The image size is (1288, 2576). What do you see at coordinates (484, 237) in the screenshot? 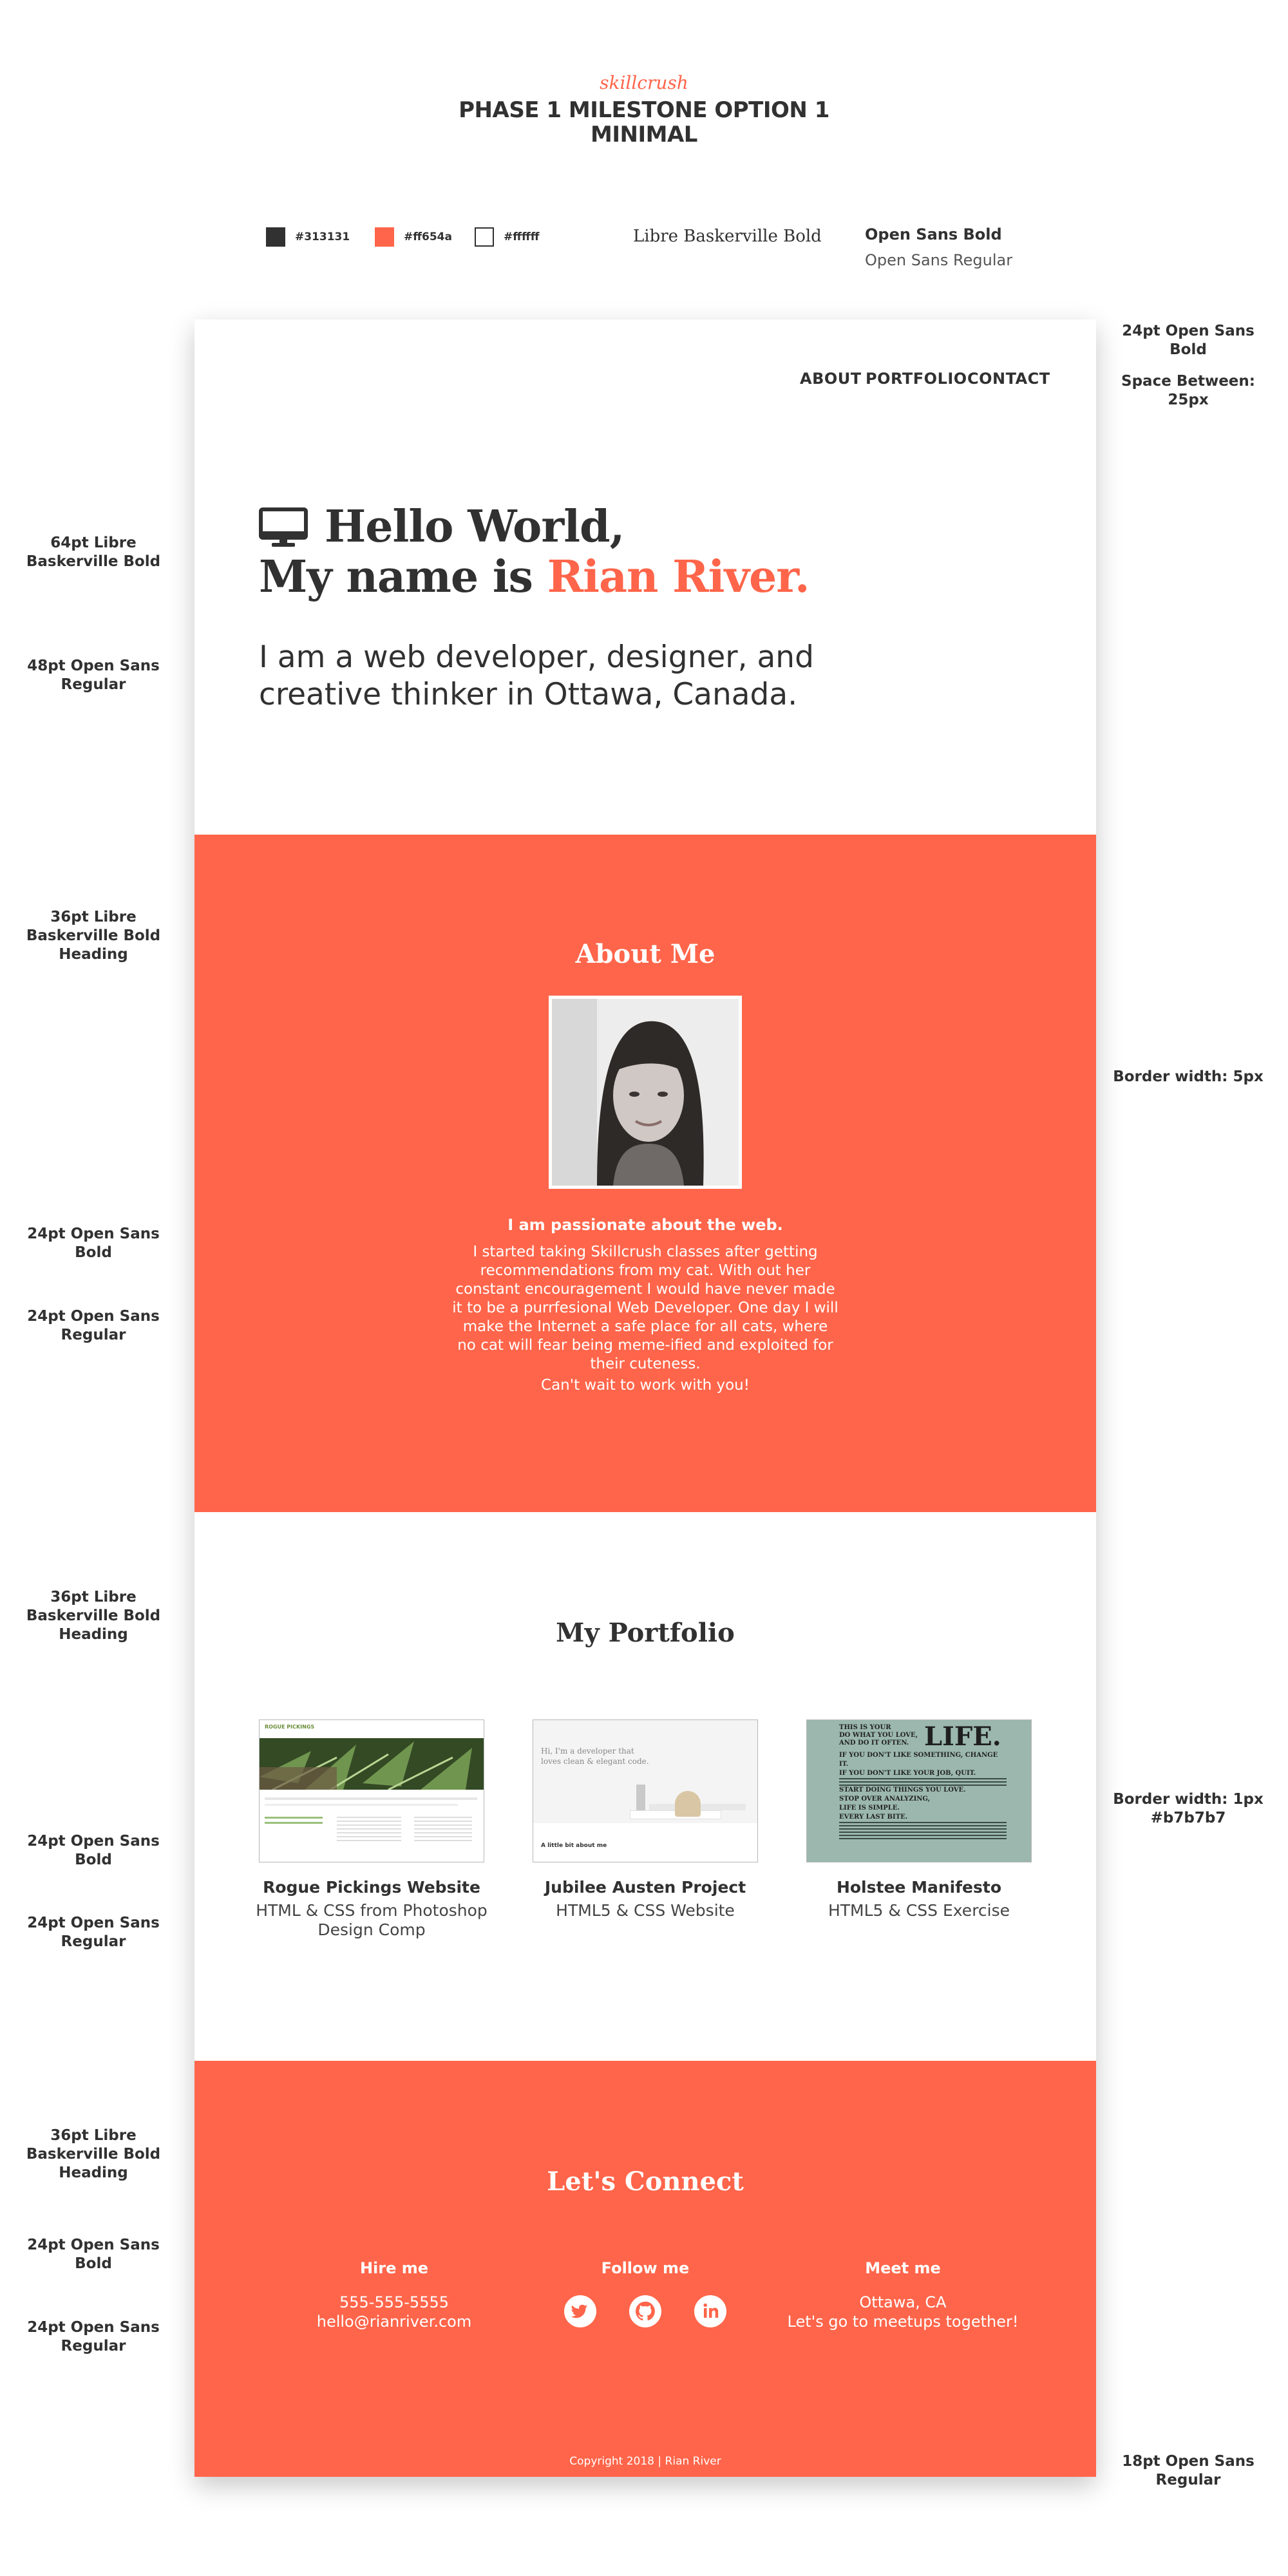
I see `swatch-white` at bounding box center [484, 237].